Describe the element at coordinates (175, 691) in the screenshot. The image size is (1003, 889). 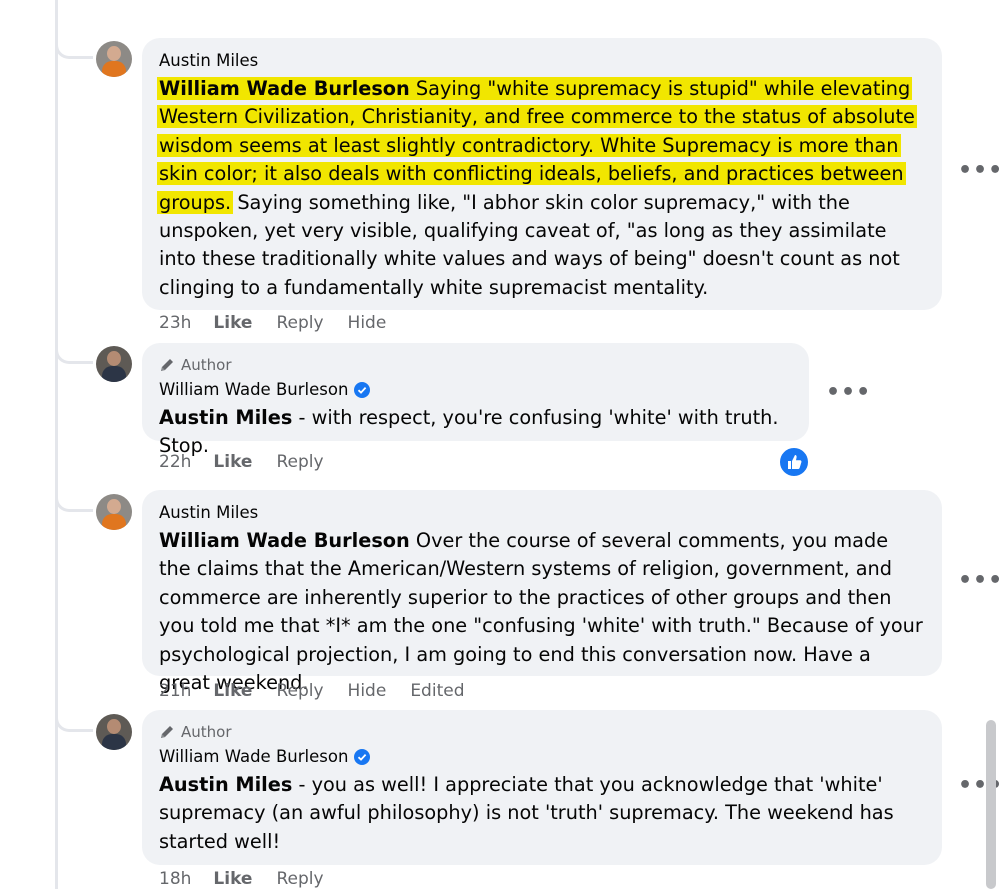
I see `comment-time: 21h` at that location.